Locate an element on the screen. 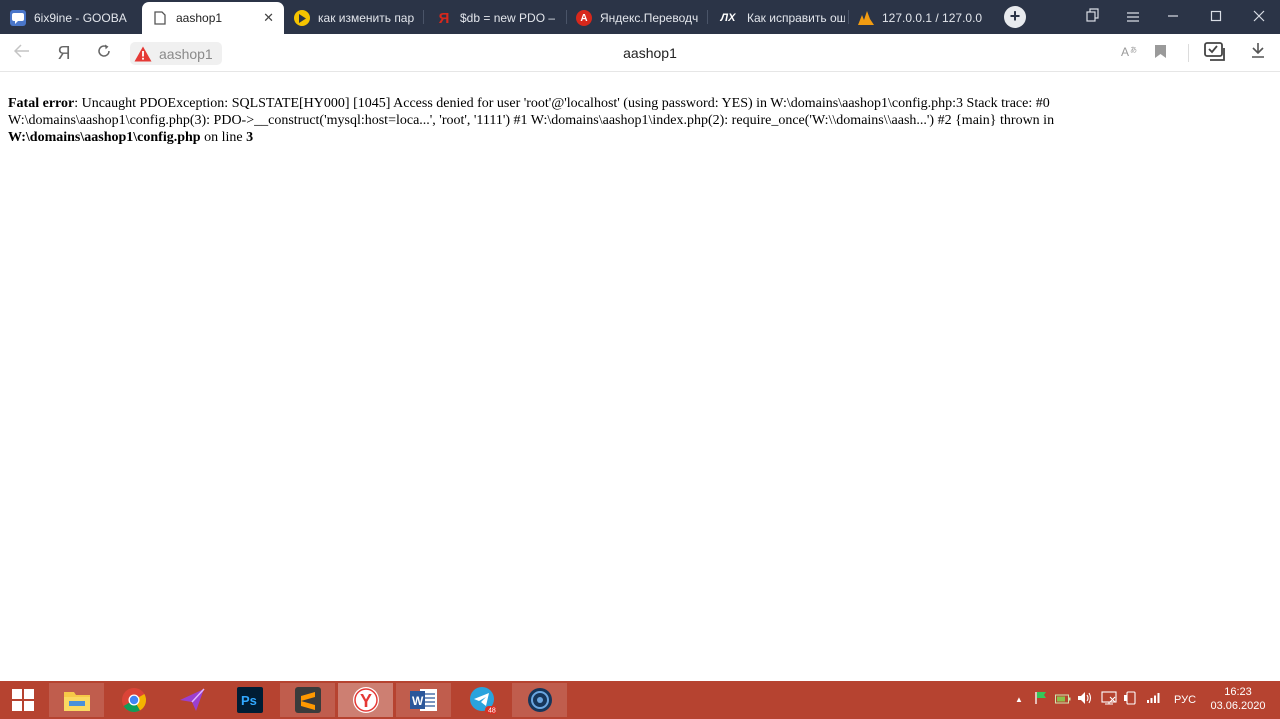  svg-text: W is located at coordinates (418, 701).